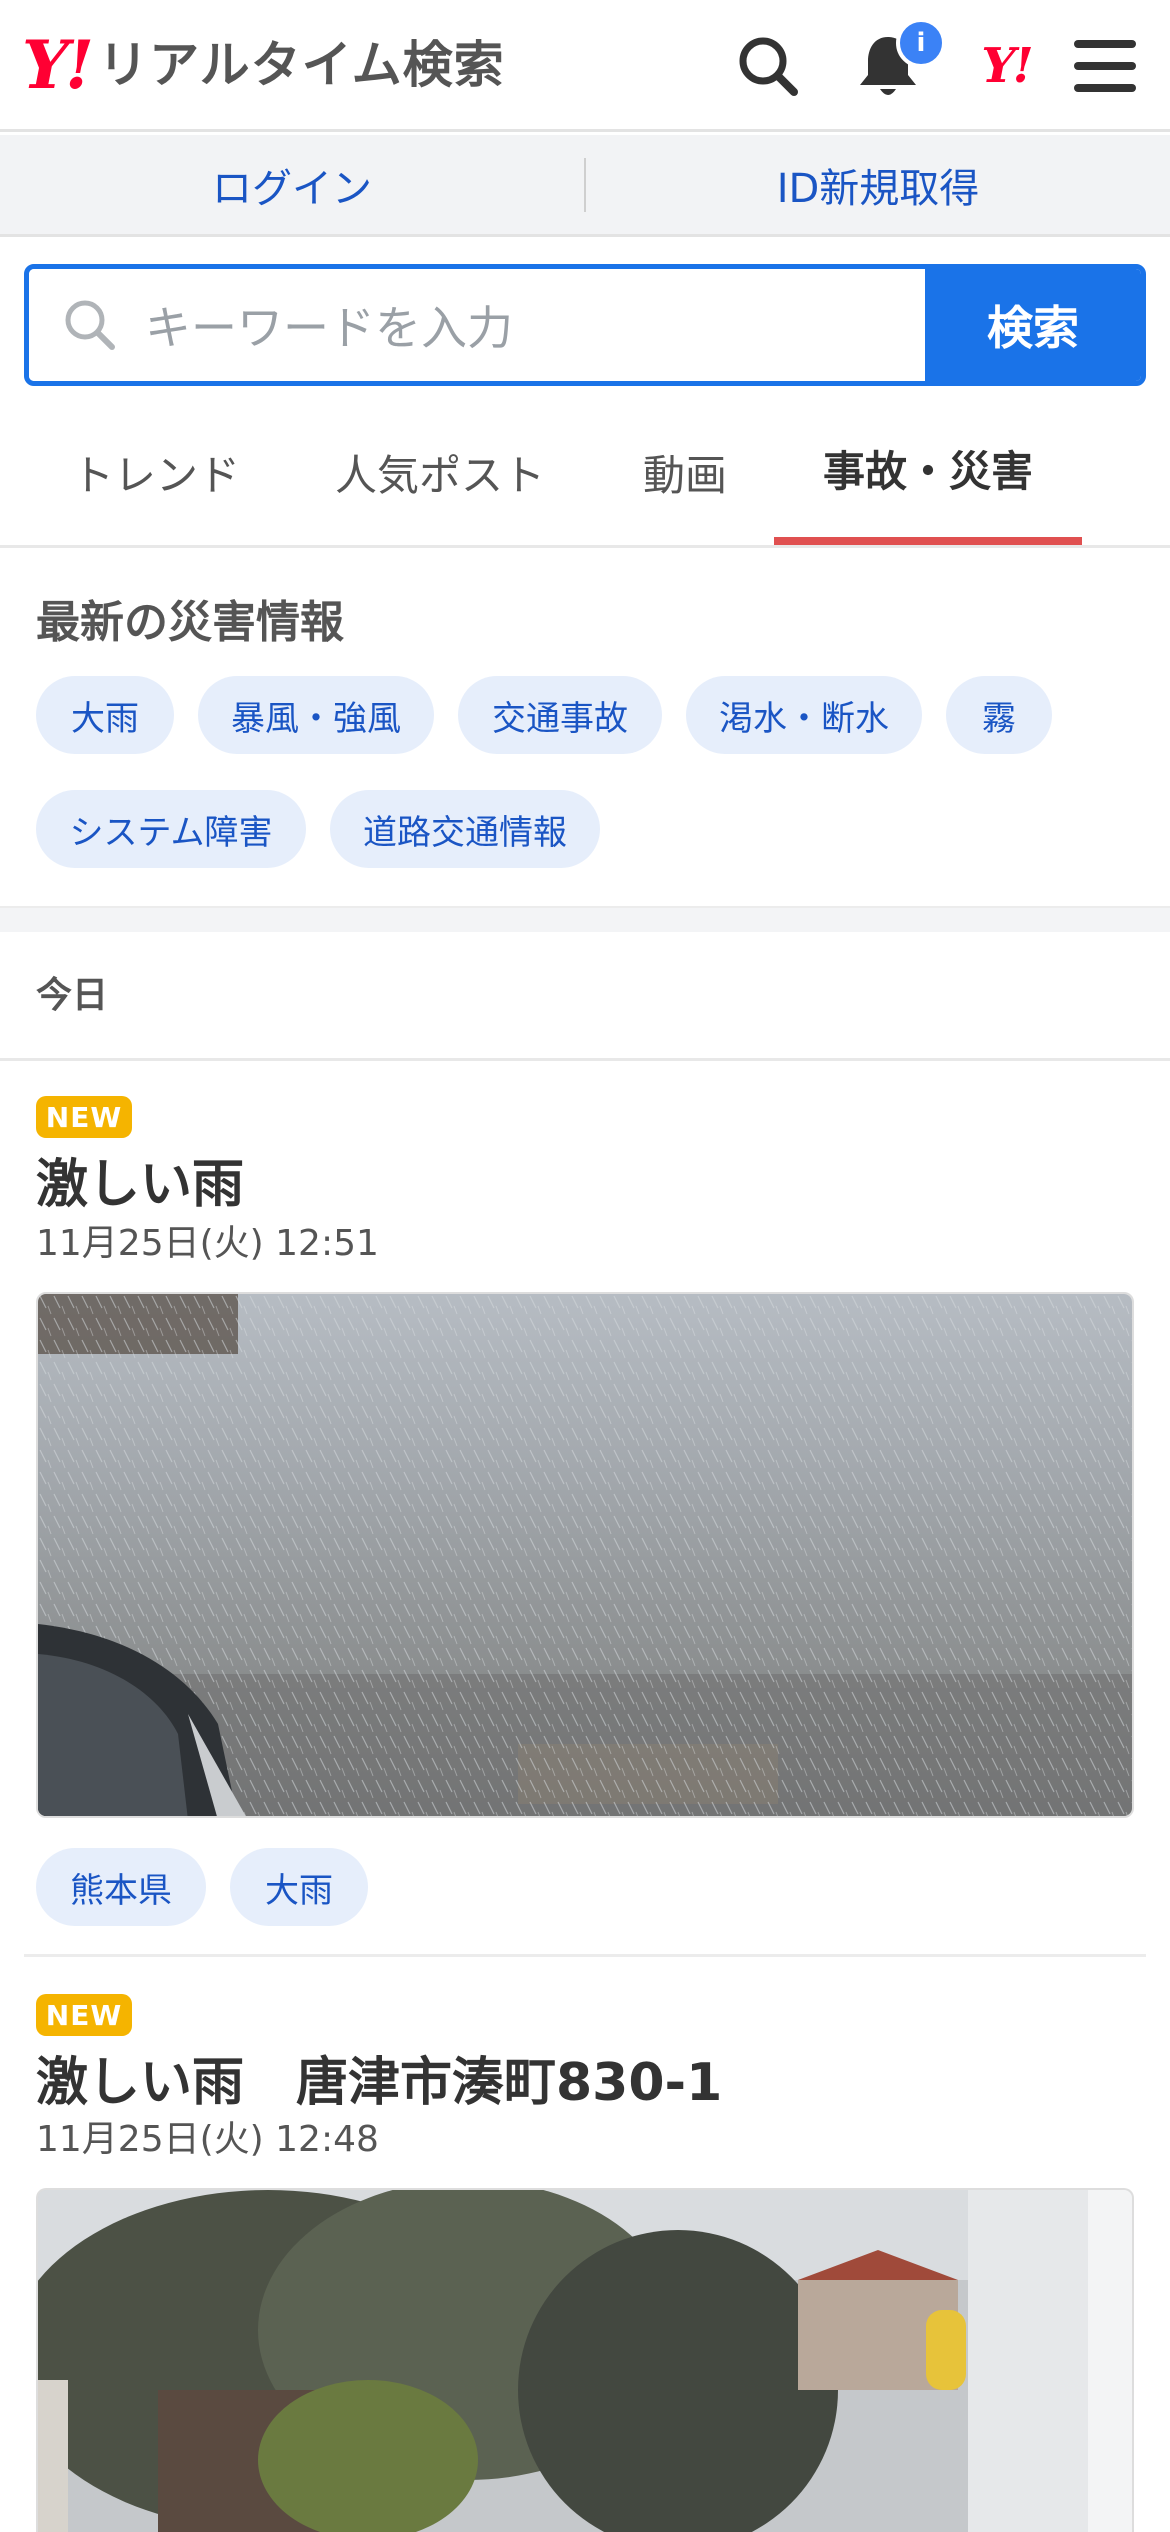 Image resolution: width=1170 pixels, height=2532 pixels. Describe the element at coordinates (1105, 66) in the screenshot. I see `menu-icon` at that location.